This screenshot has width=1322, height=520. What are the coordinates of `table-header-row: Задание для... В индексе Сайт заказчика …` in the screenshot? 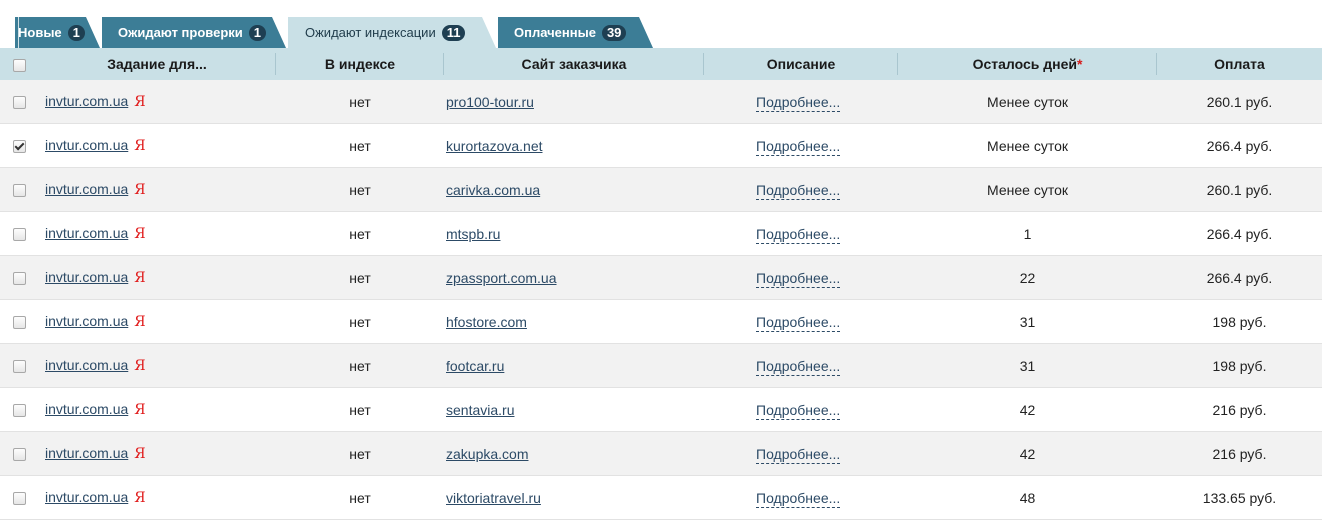 It's located at (661, 64).